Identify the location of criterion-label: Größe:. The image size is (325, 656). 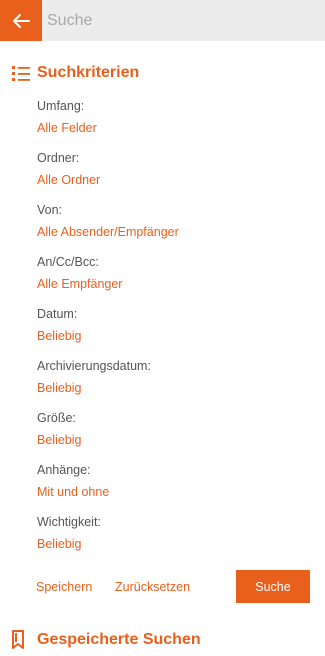
(56, 418).